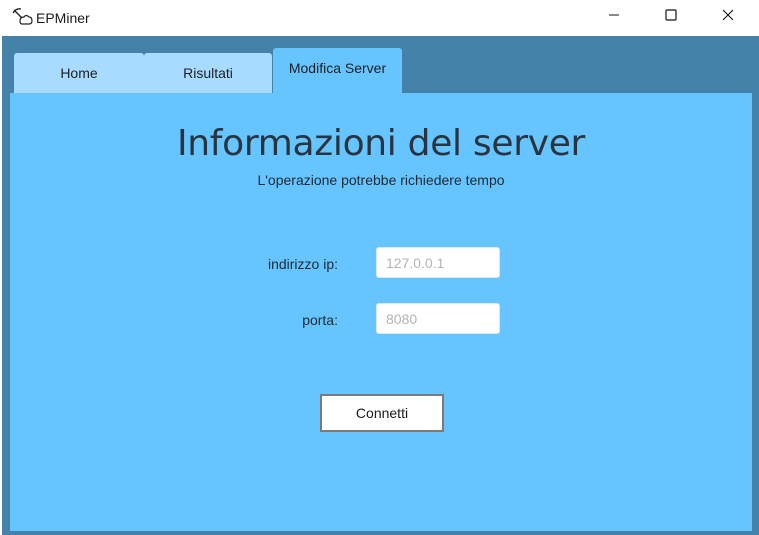 The width and height of the screenshot is (759, 535). I want to click on close-button, so click(727, 17).